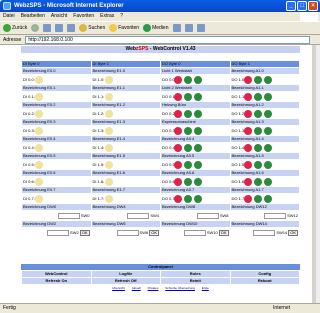  Describe the element at coordinates (195, 274) in the screenshot. I see `rules-link: Rules` at that location.